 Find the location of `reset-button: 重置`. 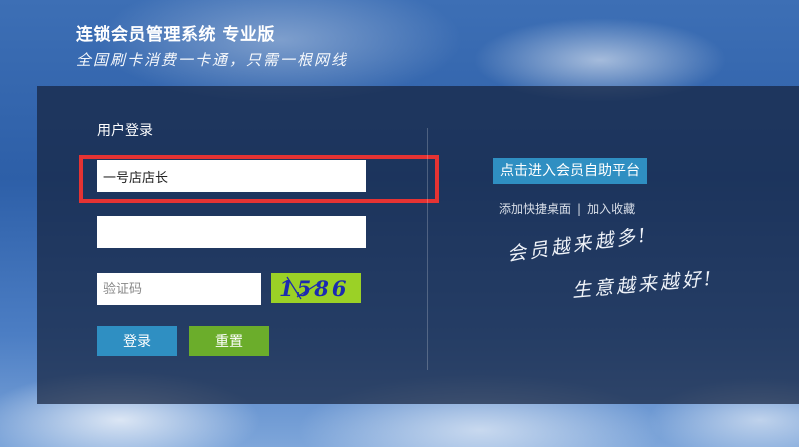

reset-button: 重置 is located at coordinates (229, 341).